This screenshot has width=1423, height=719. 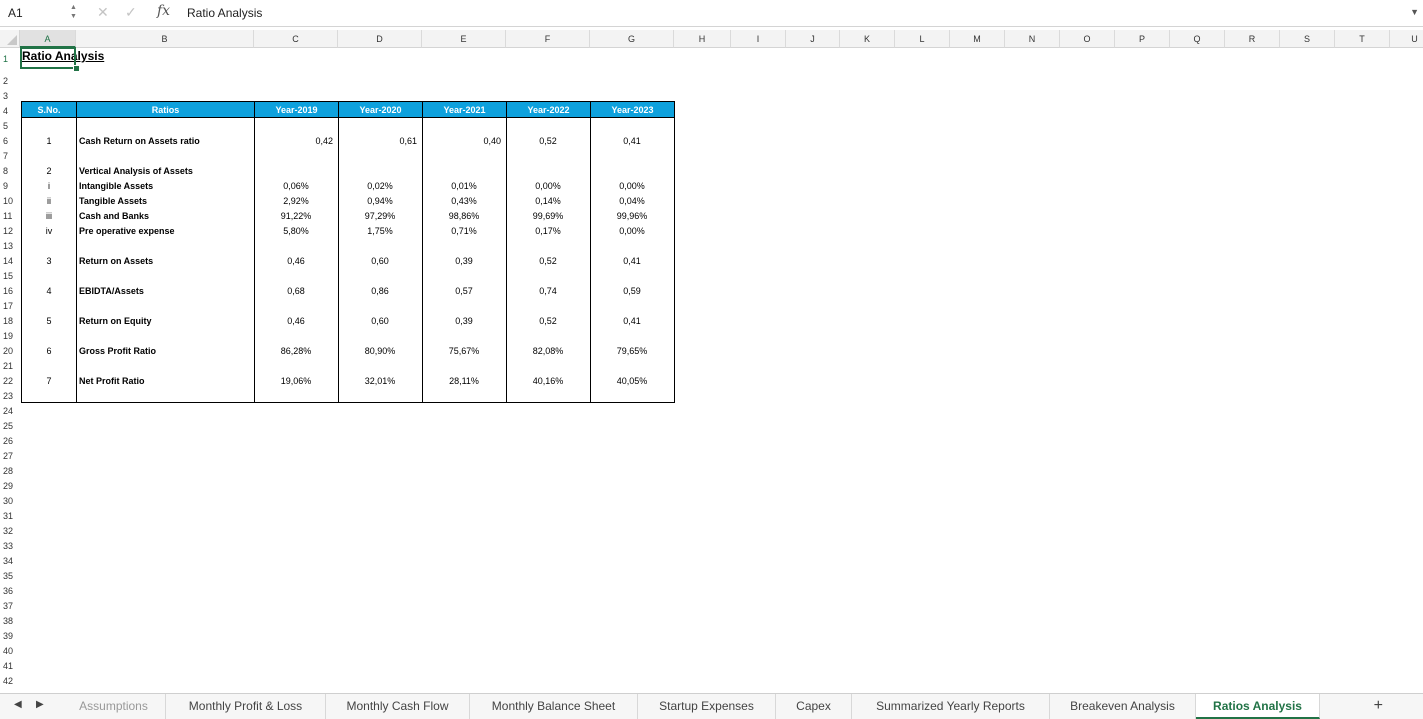 I want to click on column-header-a: A, so click(x=48, y=39).